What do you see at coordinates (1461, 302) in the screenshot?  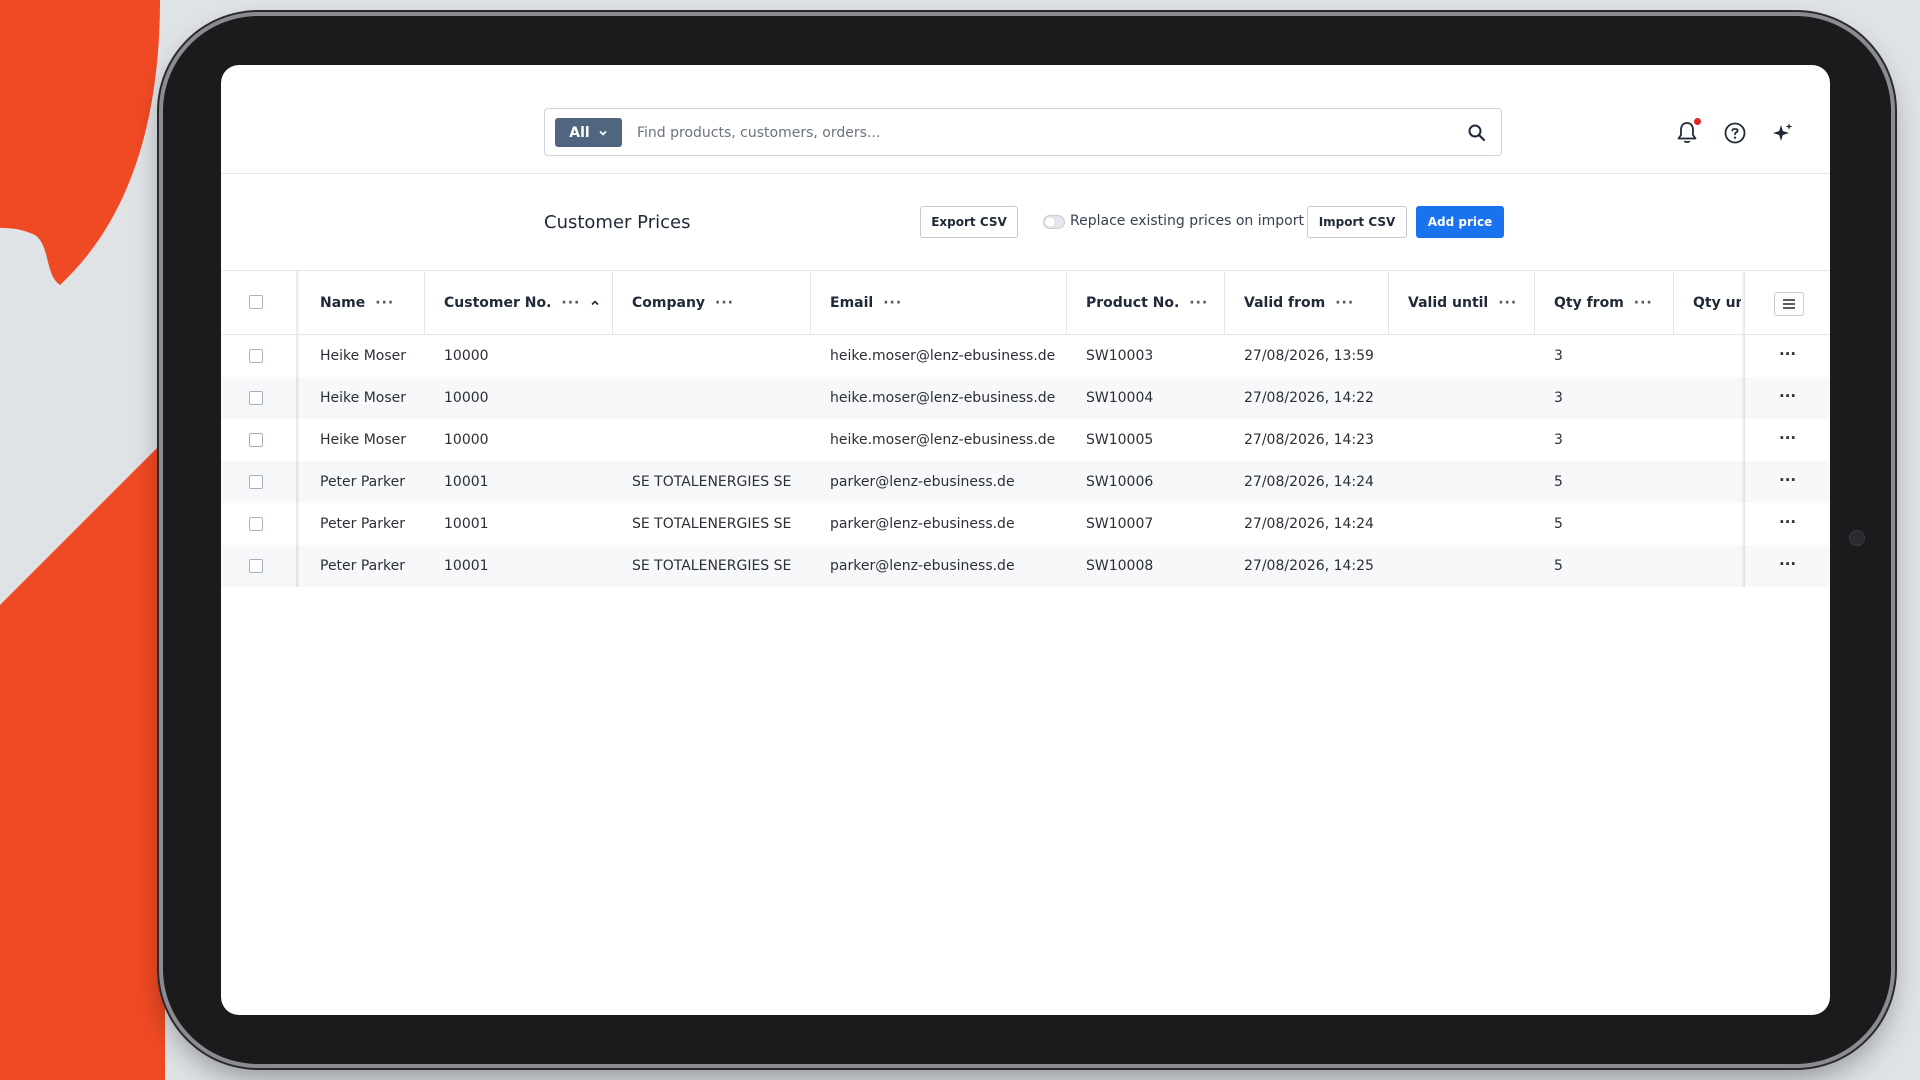 I see `column-header-valid-until: Valid until ···` at bounding box center [1461, 302].